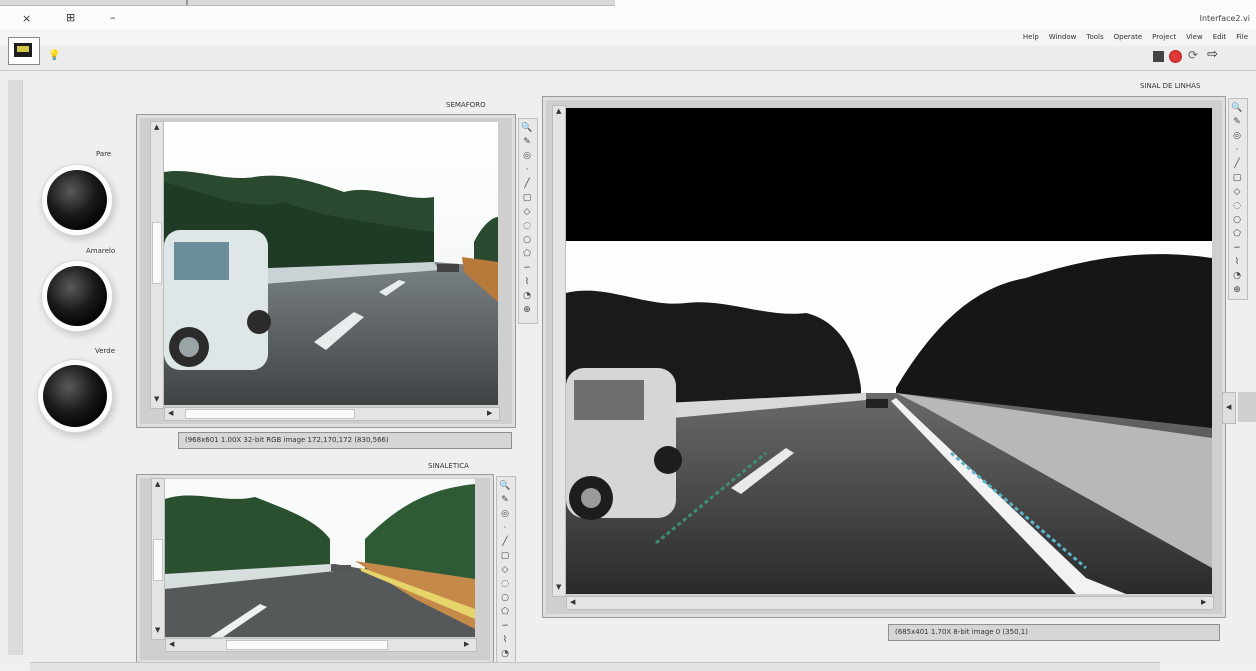 This screenshot has height=671, width=1256. I want to click on led-pare, so click(77, 200).